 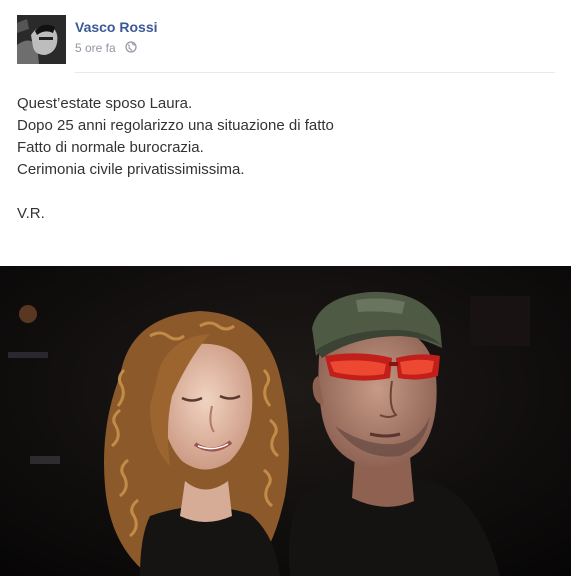 What do you see at coordinates (105, 103) in the screenshot?
I see `message-line: Quest’estate sposo Laura.` at bounding box center [105, 103].